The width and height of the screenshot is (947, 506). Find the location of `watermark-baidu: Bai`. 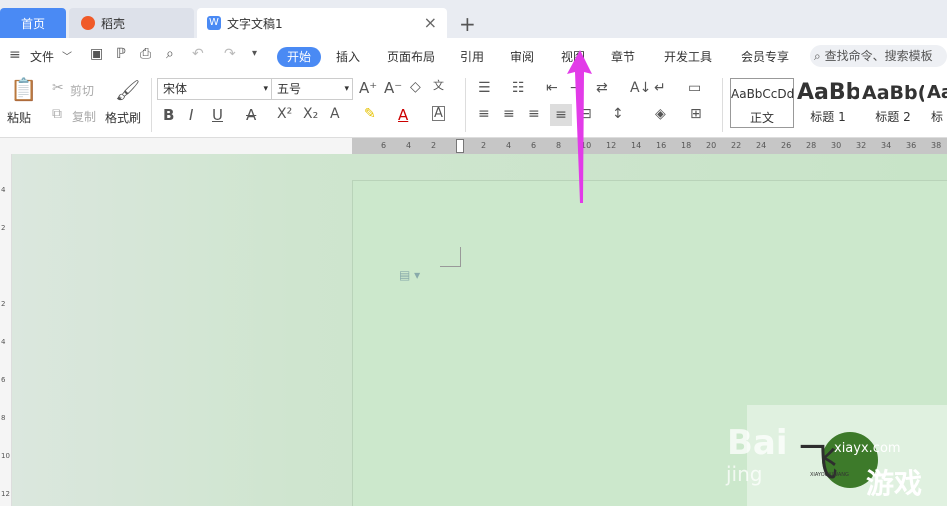

watermark-baidu: Bai is located at coordinates (757, 443).